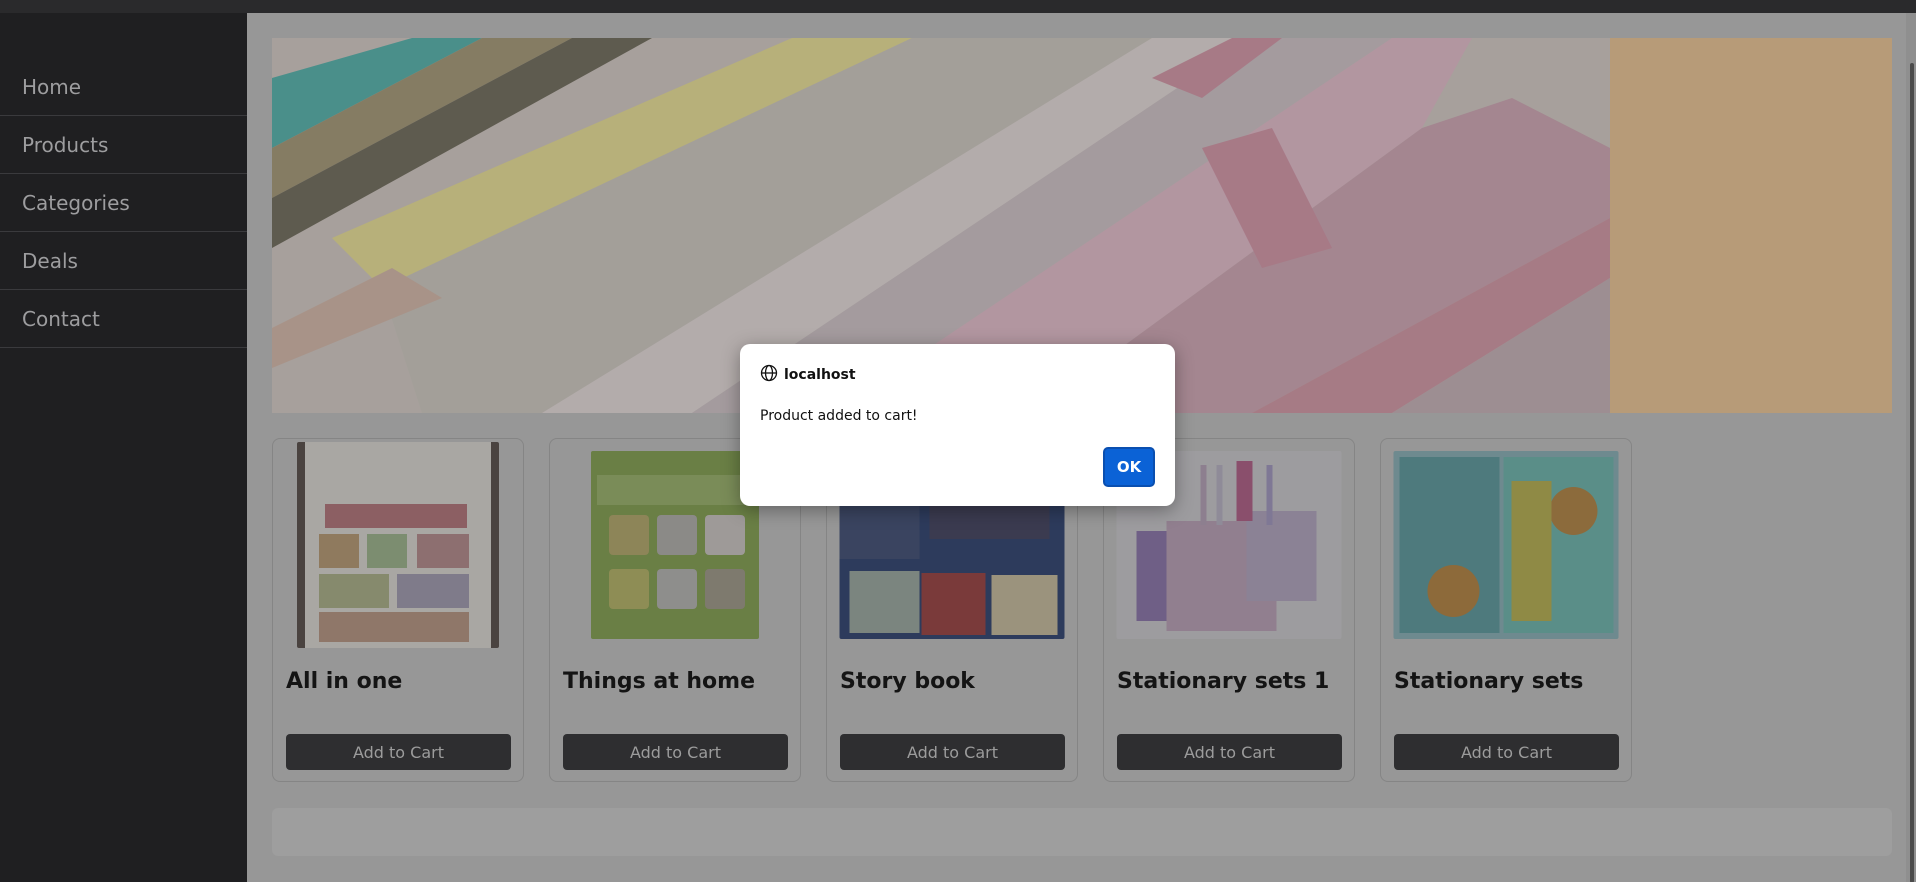  I want to click on product-title: Story book, so click(907, 681).